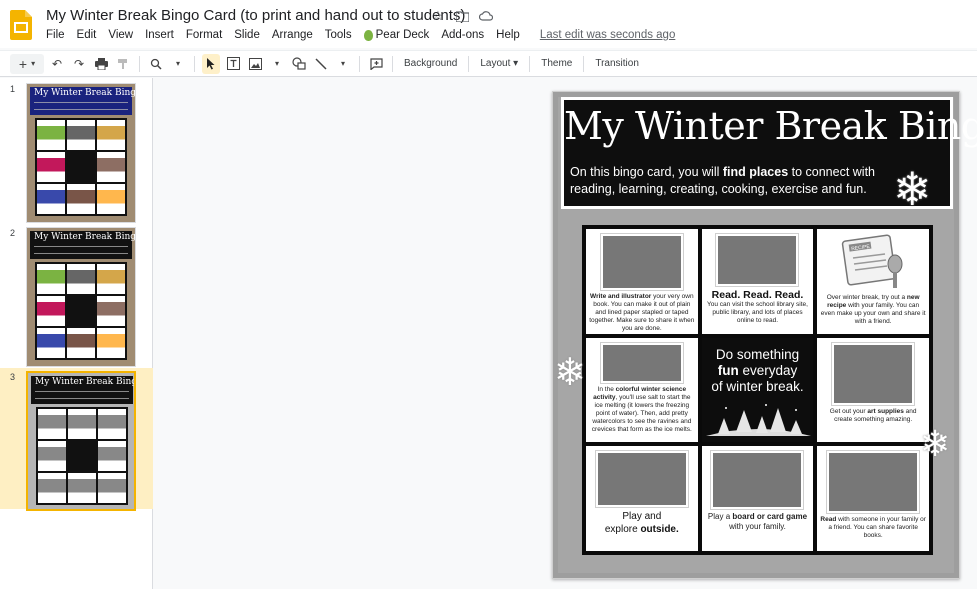 Image resolution: width=977 pixels, height=589 pixels. I want to click on slide-thumbnail-2: My Winter Break Bingo, so click(81, 297).